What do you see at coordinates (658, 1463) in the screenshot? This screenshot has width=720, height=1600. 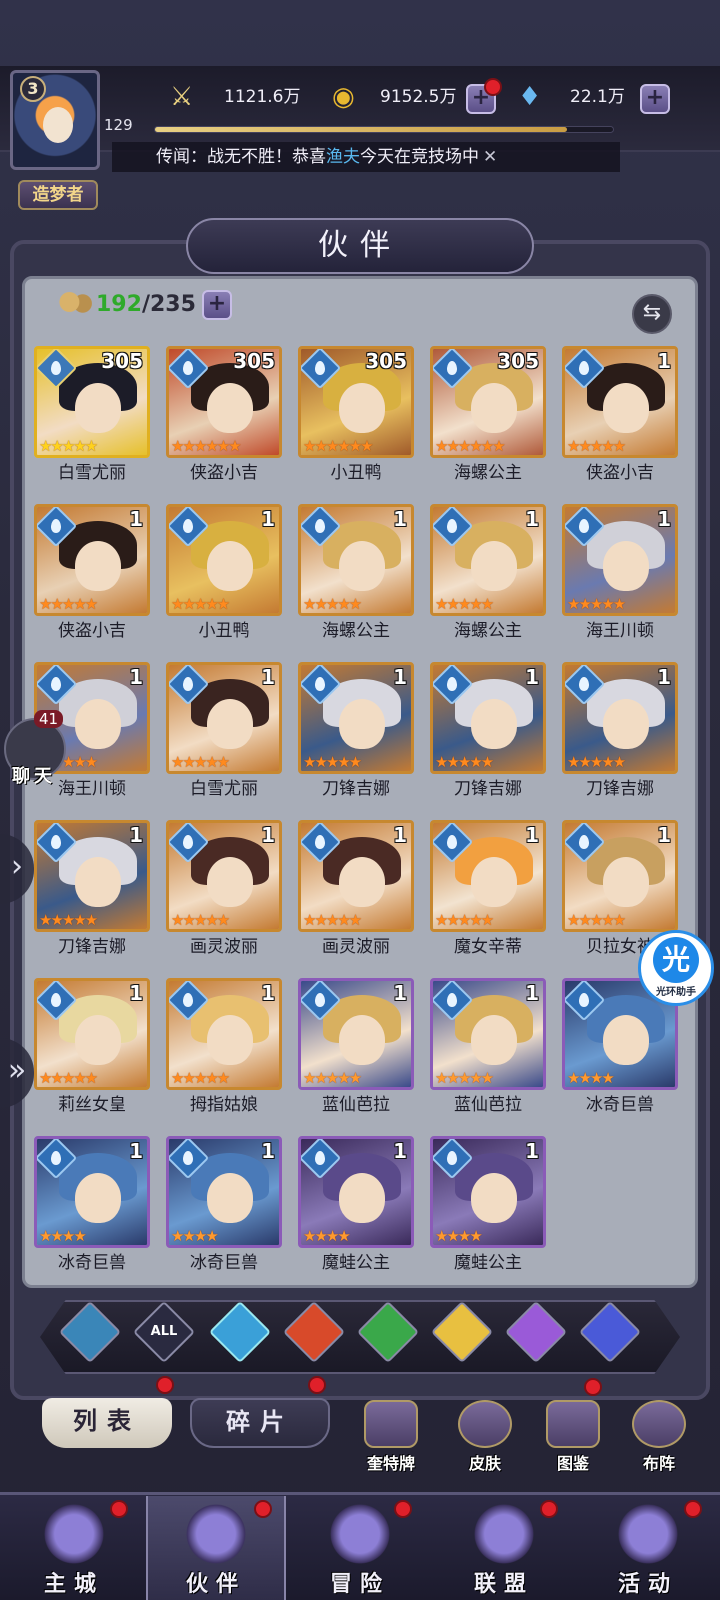 I see `formation-label: 布阵` at bounding box center [658, 1463].